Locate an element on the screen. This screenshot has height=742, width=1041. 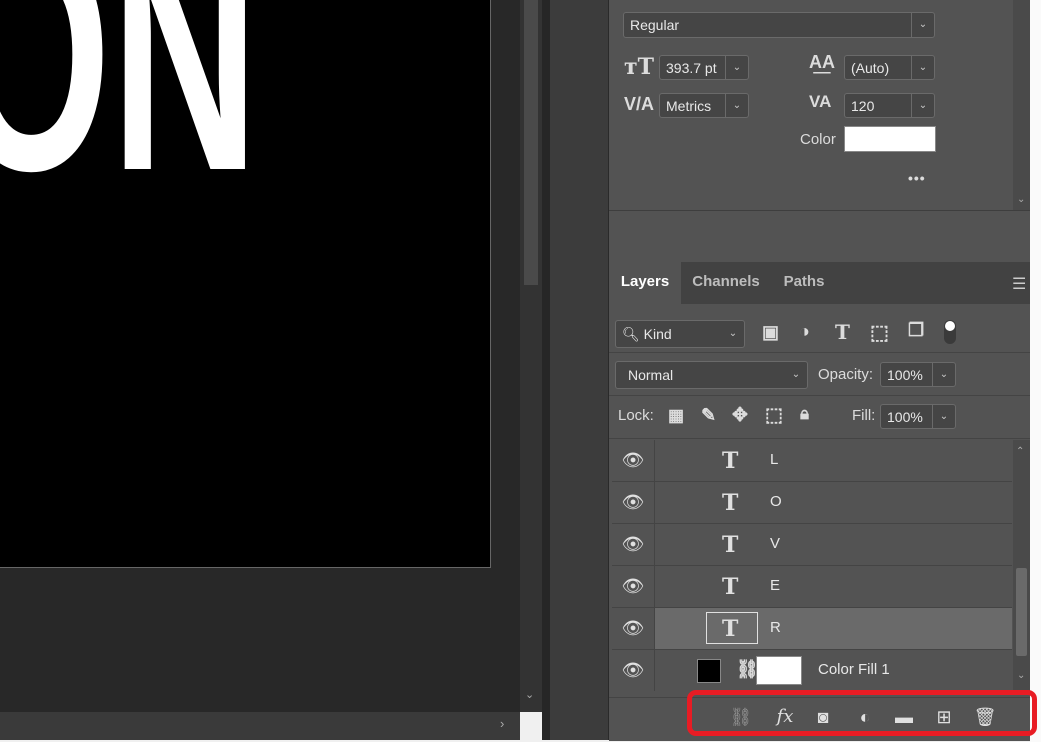
layer-name: V is located at coordinates (775, 543).